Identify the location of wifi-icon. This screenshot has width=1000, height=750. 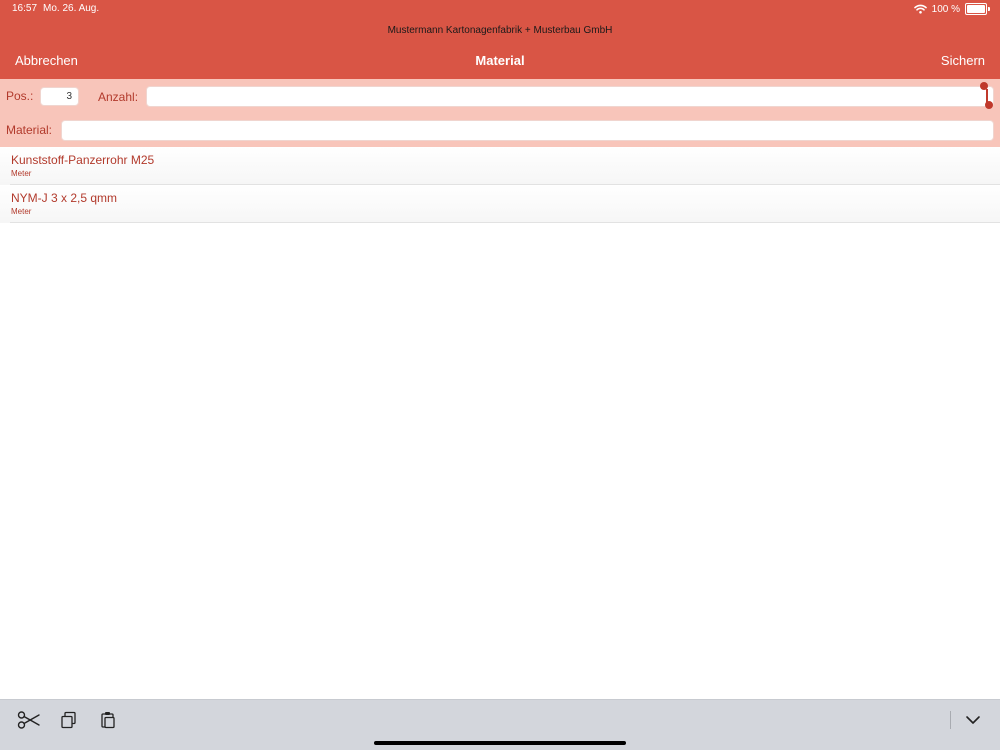
(920, 9).